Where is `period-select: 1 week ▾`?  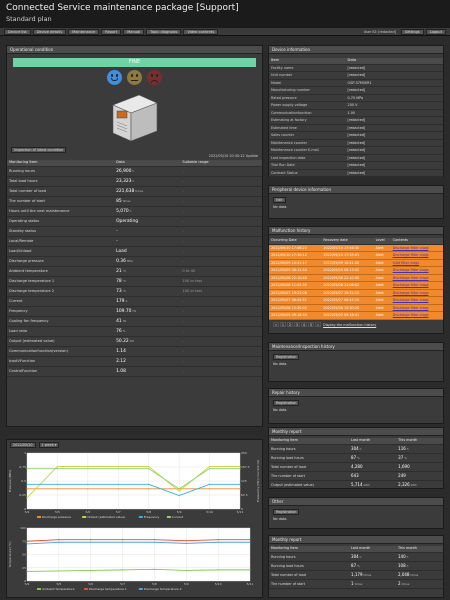
period-select: 1 week ▾ is located at coordinates (49, 445).